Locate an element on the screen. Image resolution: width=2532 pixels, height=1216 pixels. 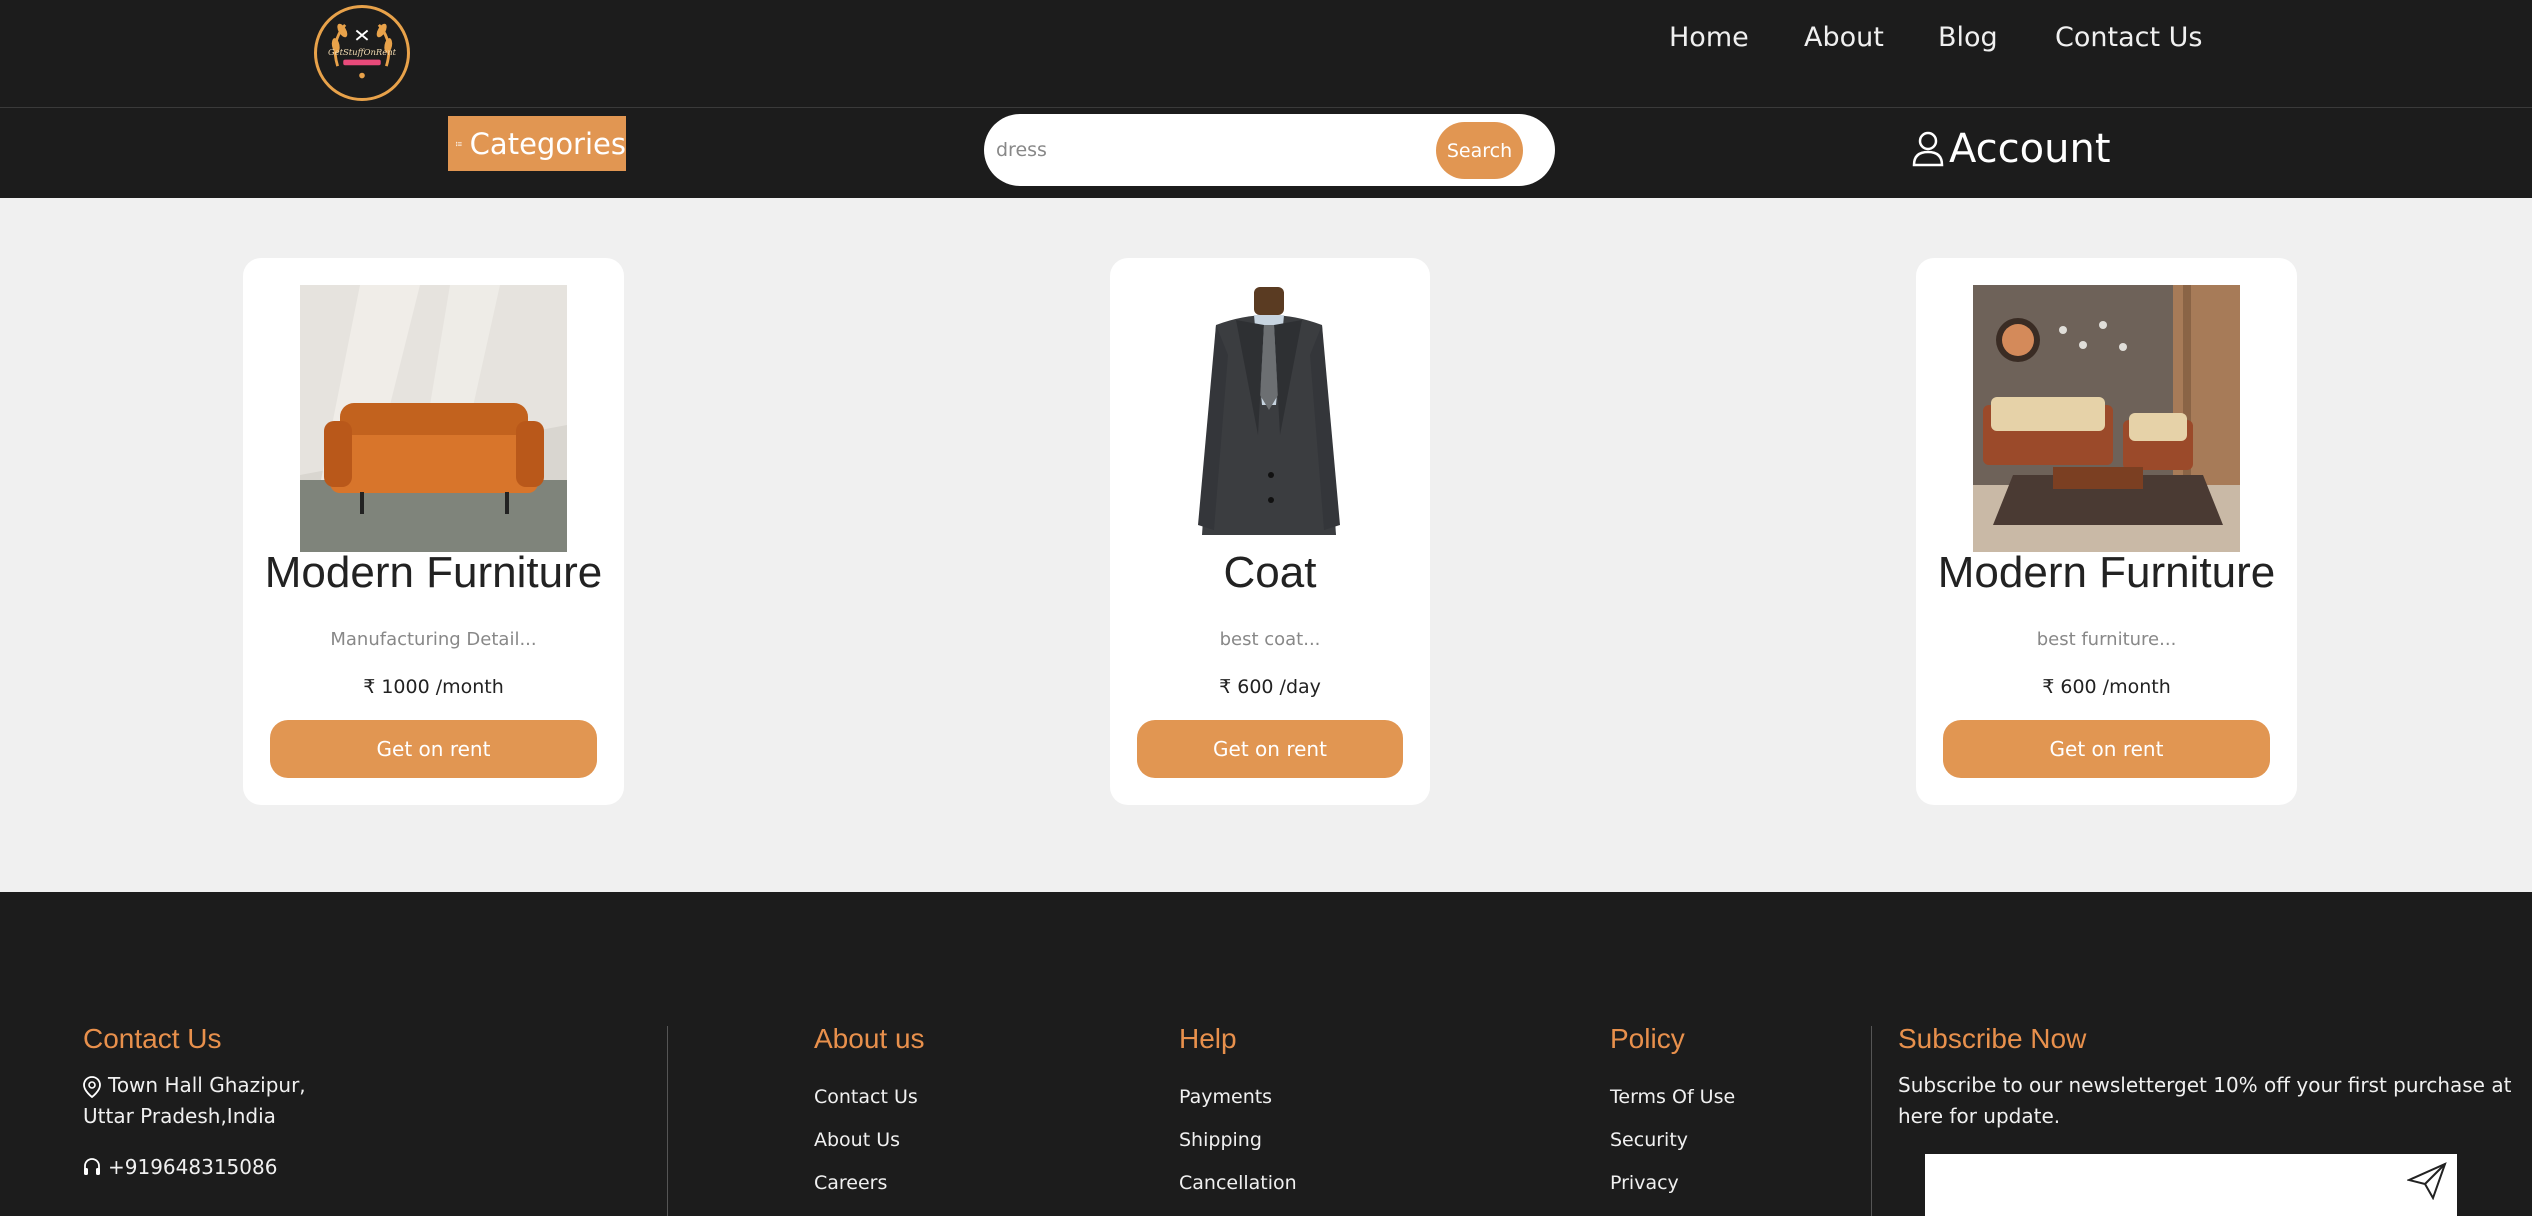
product-price: ₹ 1000 /month is located at coordinates (433, 687).